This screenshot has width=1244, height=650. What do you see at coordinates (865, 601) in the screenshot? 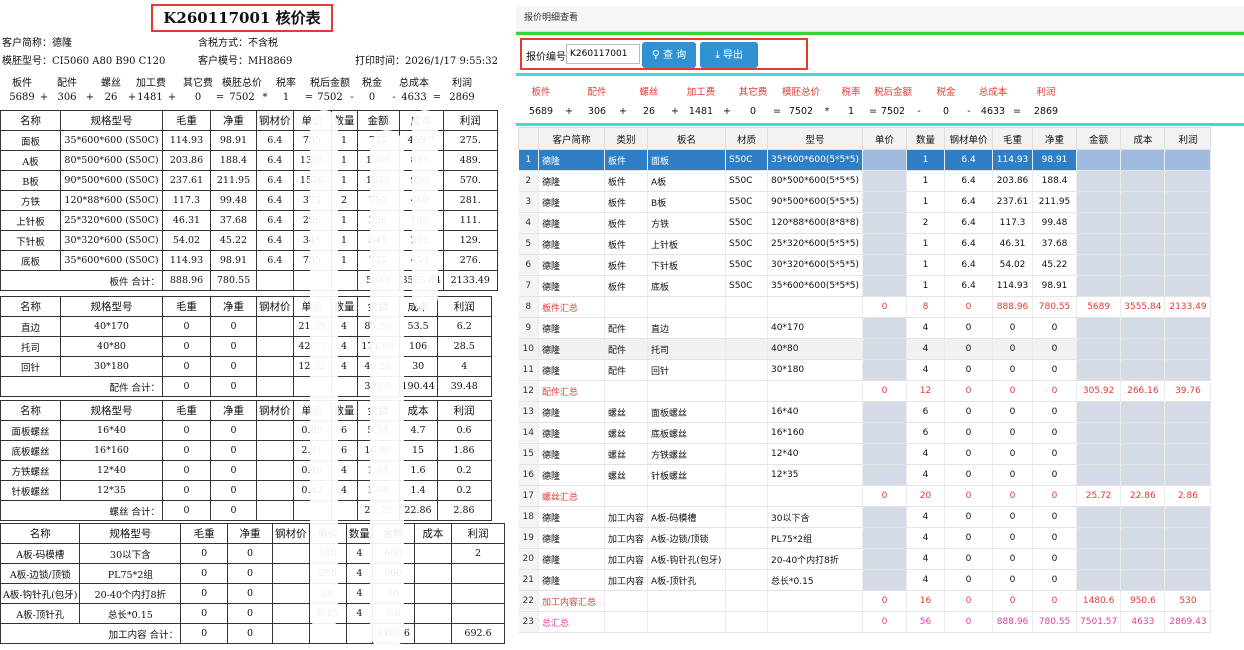
I see `grid-row: 22 加工内容汇总 0 16 0 0 0 1480.6 950.6 530` at bounding box center [865, 601].